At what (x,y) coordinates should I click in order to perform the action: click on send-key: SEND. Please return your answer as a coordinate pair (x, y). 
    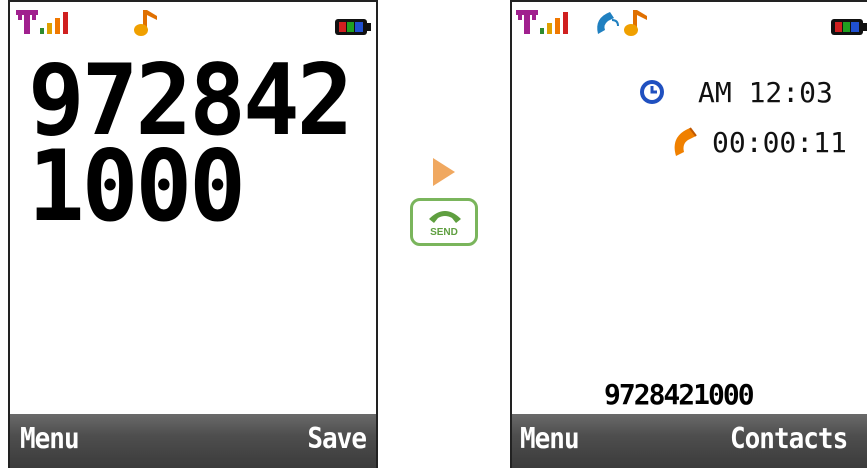
    Looking at the image, I should click on (444, 222).